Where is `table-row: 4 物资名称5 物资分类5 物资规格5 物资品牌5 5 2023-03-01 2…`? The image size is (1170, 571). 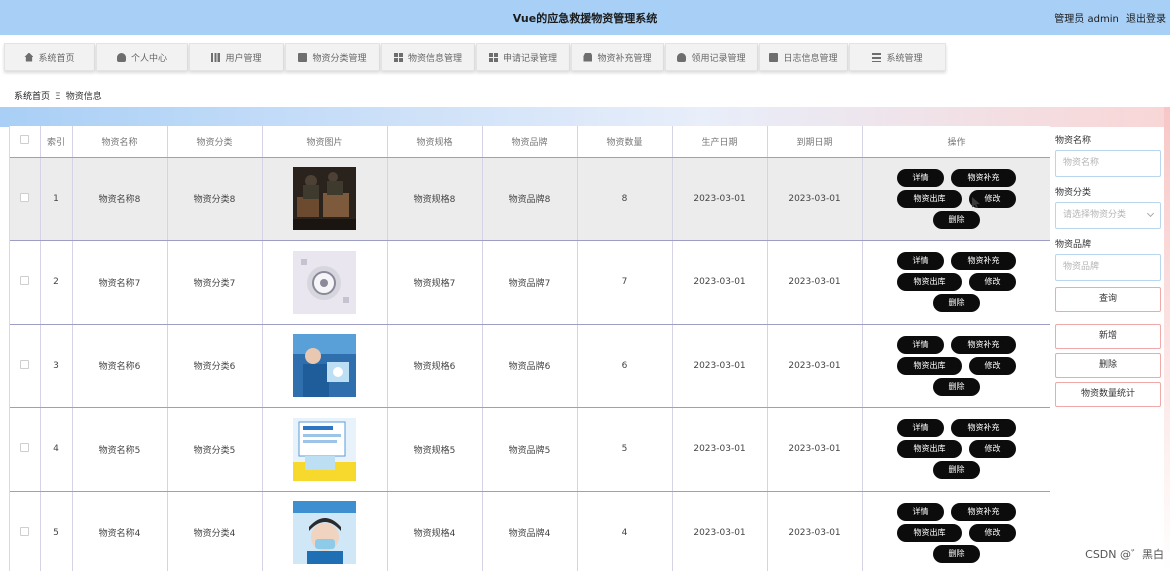
table-row: 4 物资名称5 物资分类5 物资规格5 物资品牌5 5 2023-03-01 2… is located at coordinates (530, 449).